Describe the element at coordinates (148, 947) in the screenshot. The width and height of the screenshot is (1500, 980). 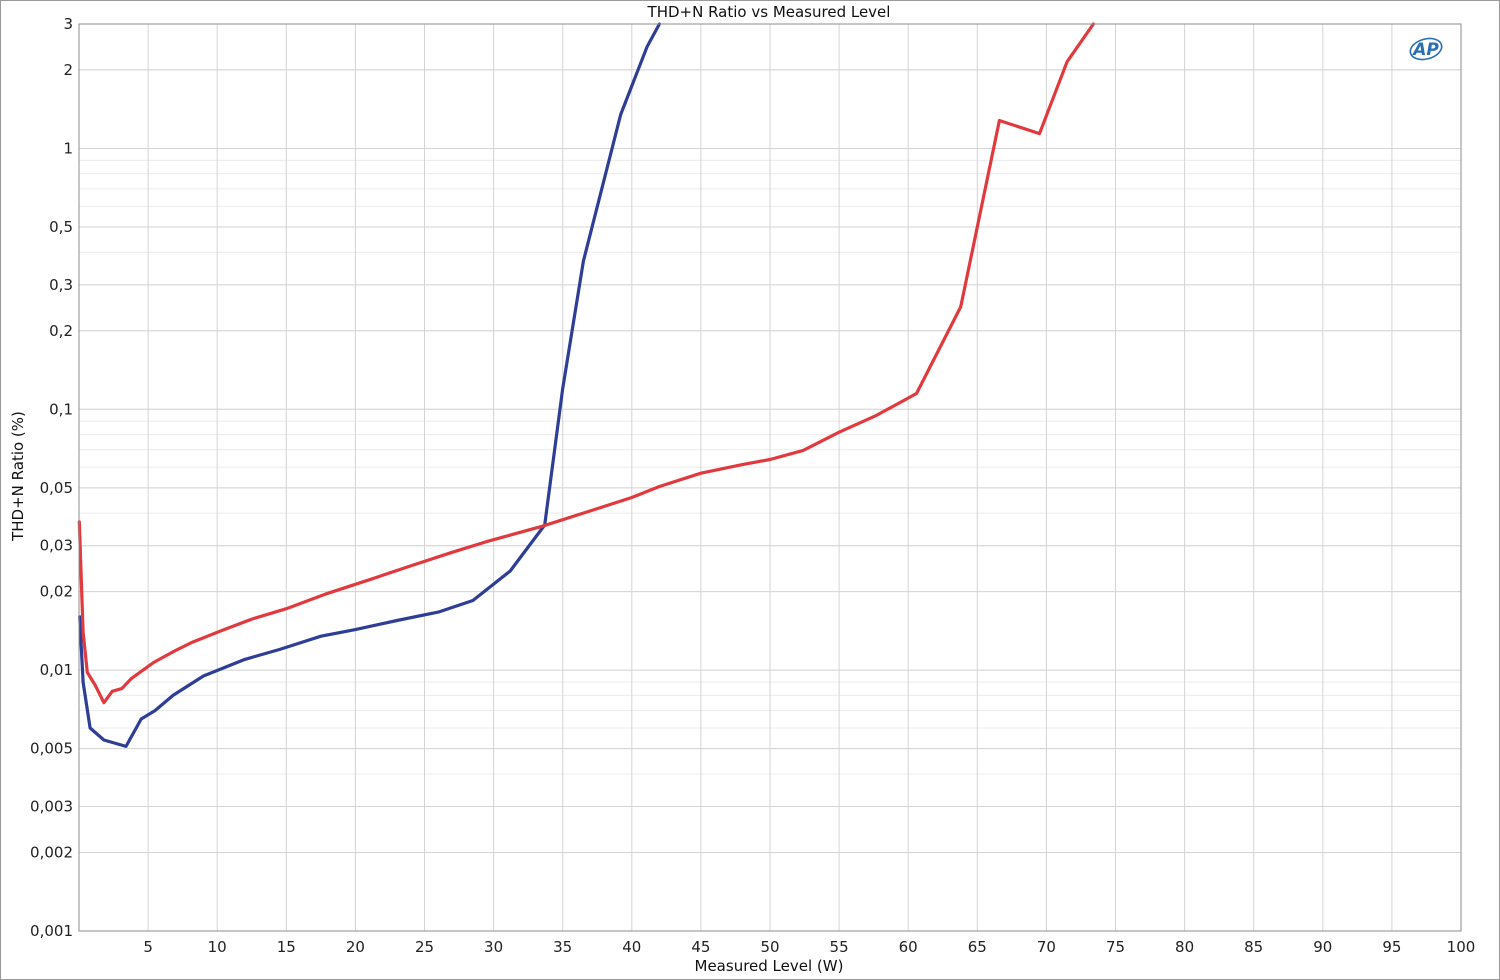
I see `x-tick-label: 5` at that location.